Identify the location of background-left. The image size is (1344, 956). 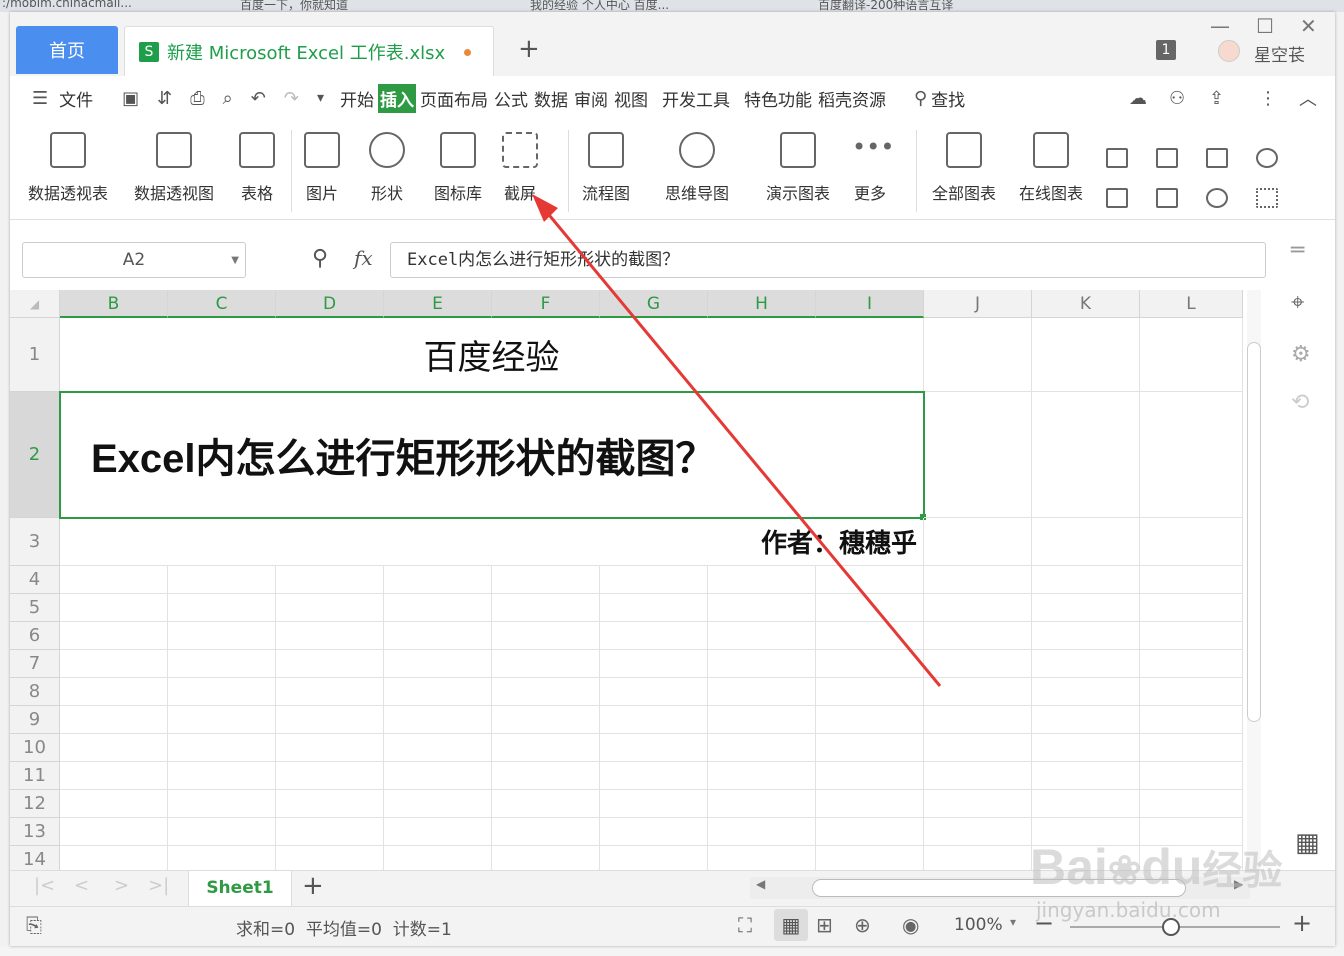
(5, 484).